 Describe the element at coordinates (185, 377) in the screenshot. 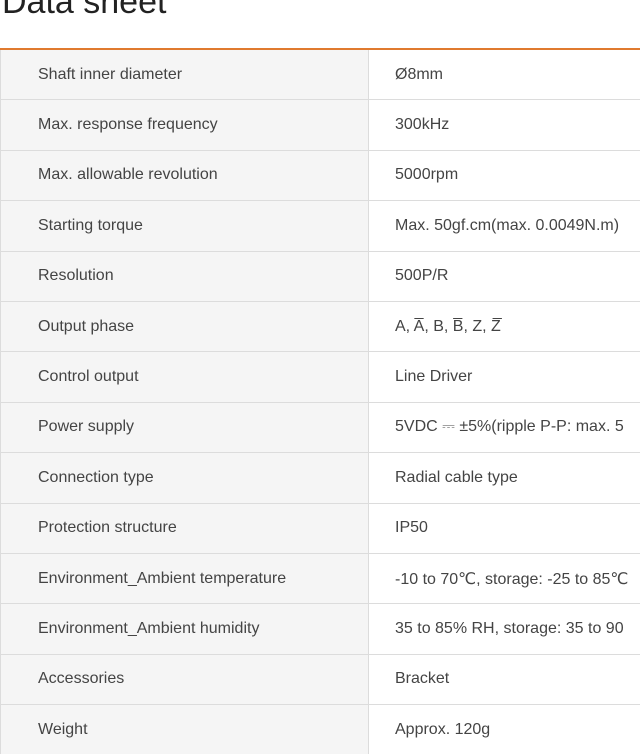

I see `spec-label: Control output` at that location.